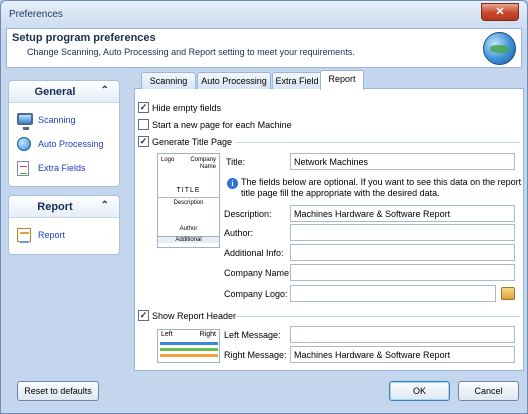 Image resolution: width=528 pixels, height=414 pixels. I want to click on cancel-button: Cancel, so click(488, 391).